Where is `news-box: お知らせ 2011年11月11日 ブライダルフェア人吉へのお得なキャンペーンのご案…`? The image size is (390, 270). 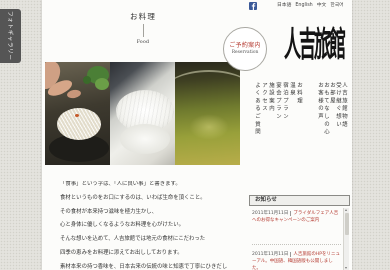
news-box: お知らせ 2011年11月11日 ブライダルフェア人吉へのお得なキャンペーンのご案… is located at coordinates (299, 232).